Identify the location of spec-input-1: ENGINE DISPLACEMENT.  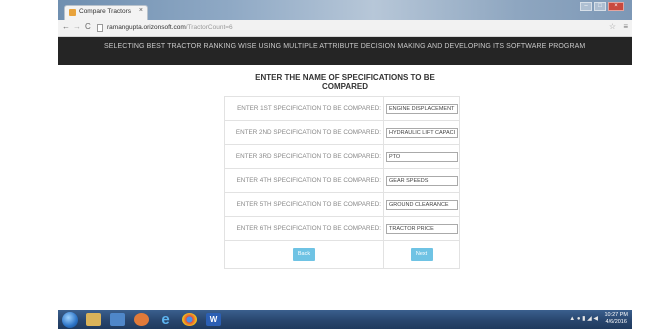
(422, 108).